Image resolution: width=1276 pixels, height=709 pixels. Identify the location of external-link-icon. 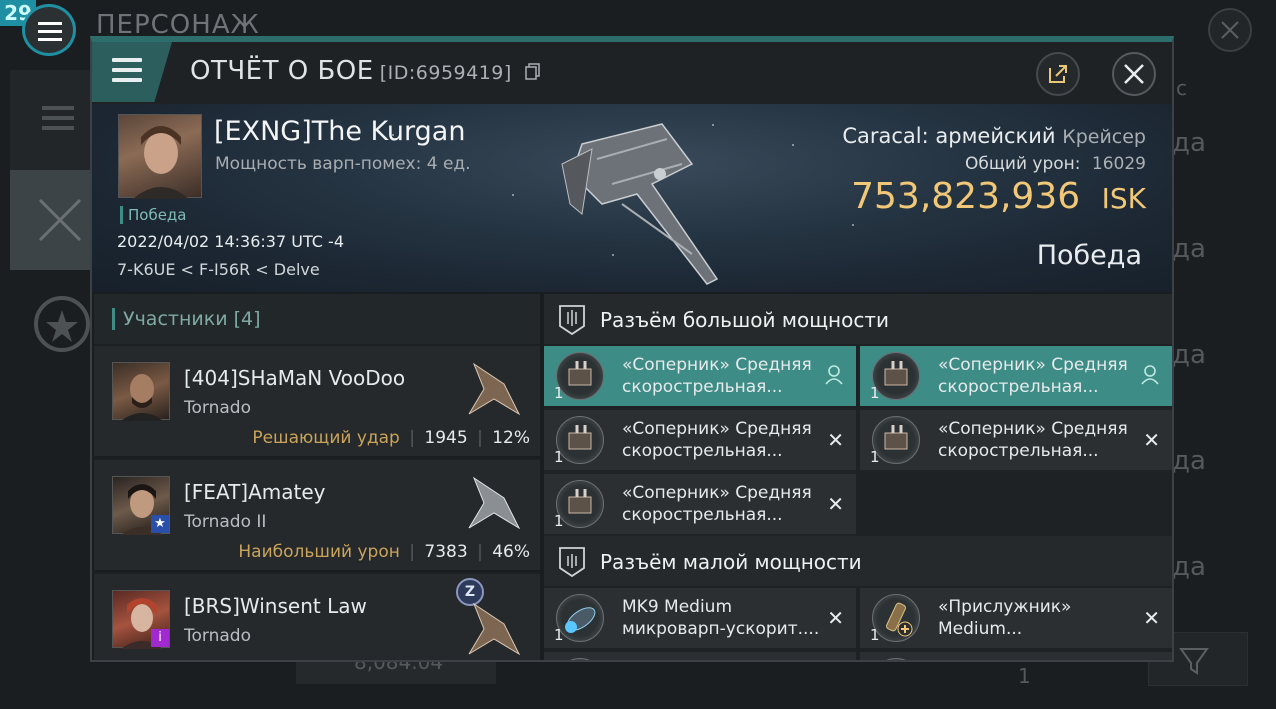
(1058, 74).